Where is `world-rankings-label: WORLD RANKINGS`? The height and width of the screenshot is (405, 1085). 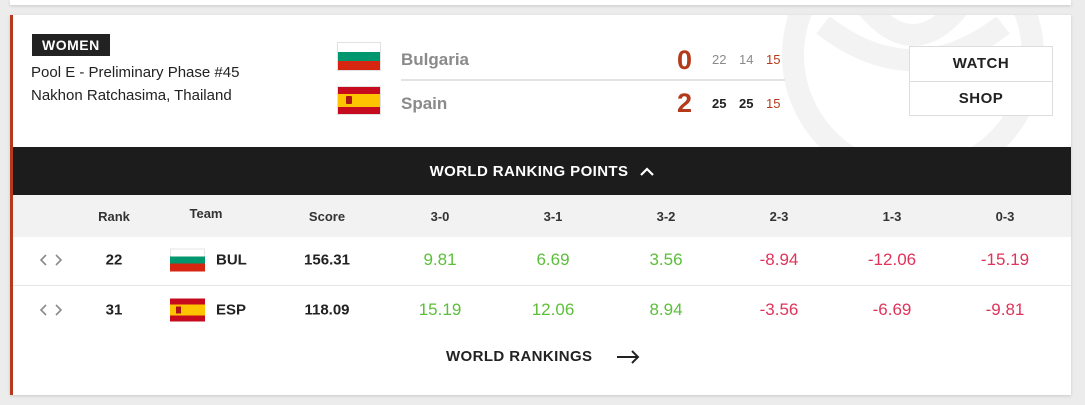 world-rankings-label: WORLD RANKINGS is located at coordinates (519, 356).